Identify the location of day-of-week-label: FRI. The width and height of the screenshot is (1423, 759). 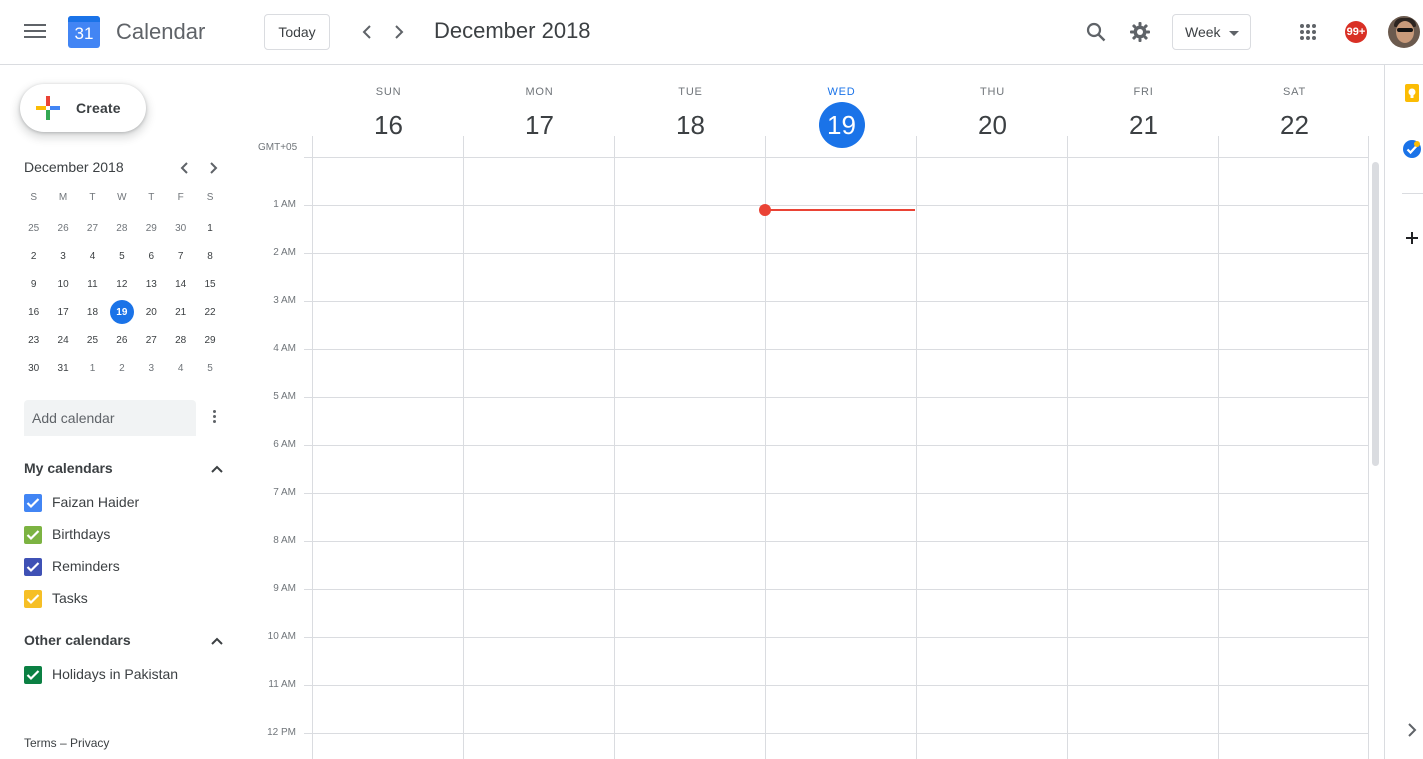
(1143, 92).